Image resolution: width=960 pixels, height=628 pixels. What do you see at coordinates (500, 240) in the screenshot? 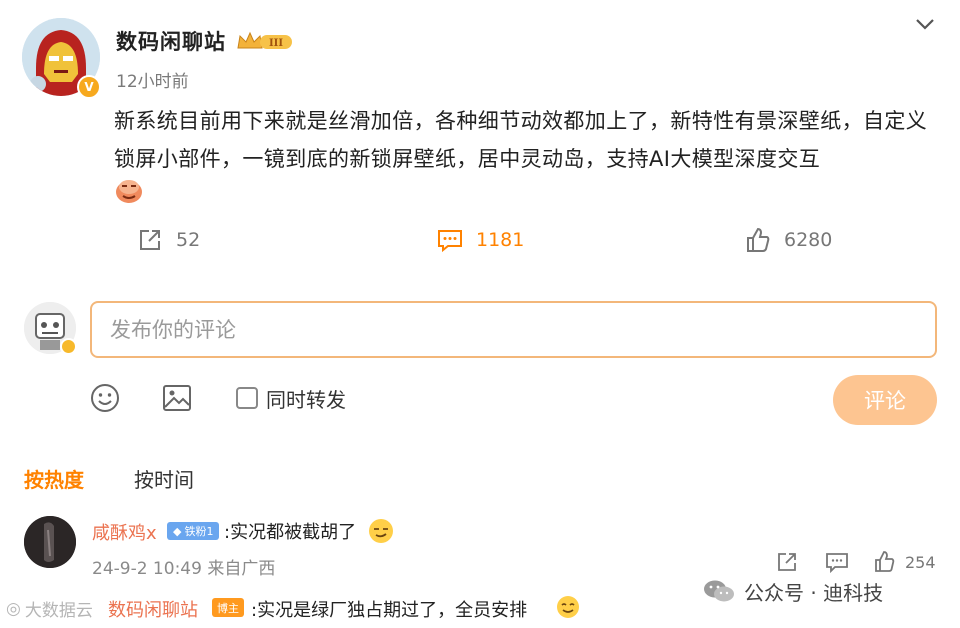
I see `comment-count: 1181` at bounding box center [500, 240].